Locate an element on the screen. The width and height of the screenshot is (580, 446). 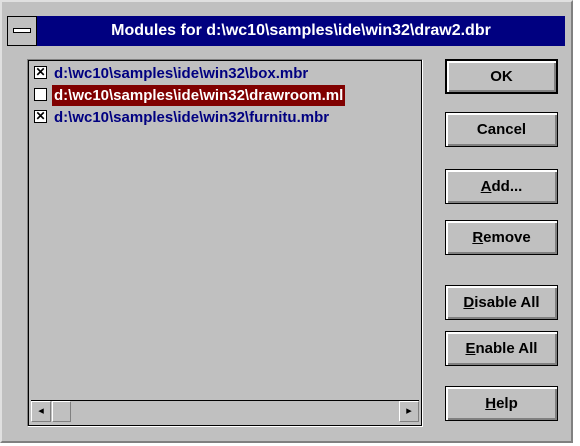
module-path: d:\wc10\samples\ide\win32\box.mbr is located at coordinates (181, 73).